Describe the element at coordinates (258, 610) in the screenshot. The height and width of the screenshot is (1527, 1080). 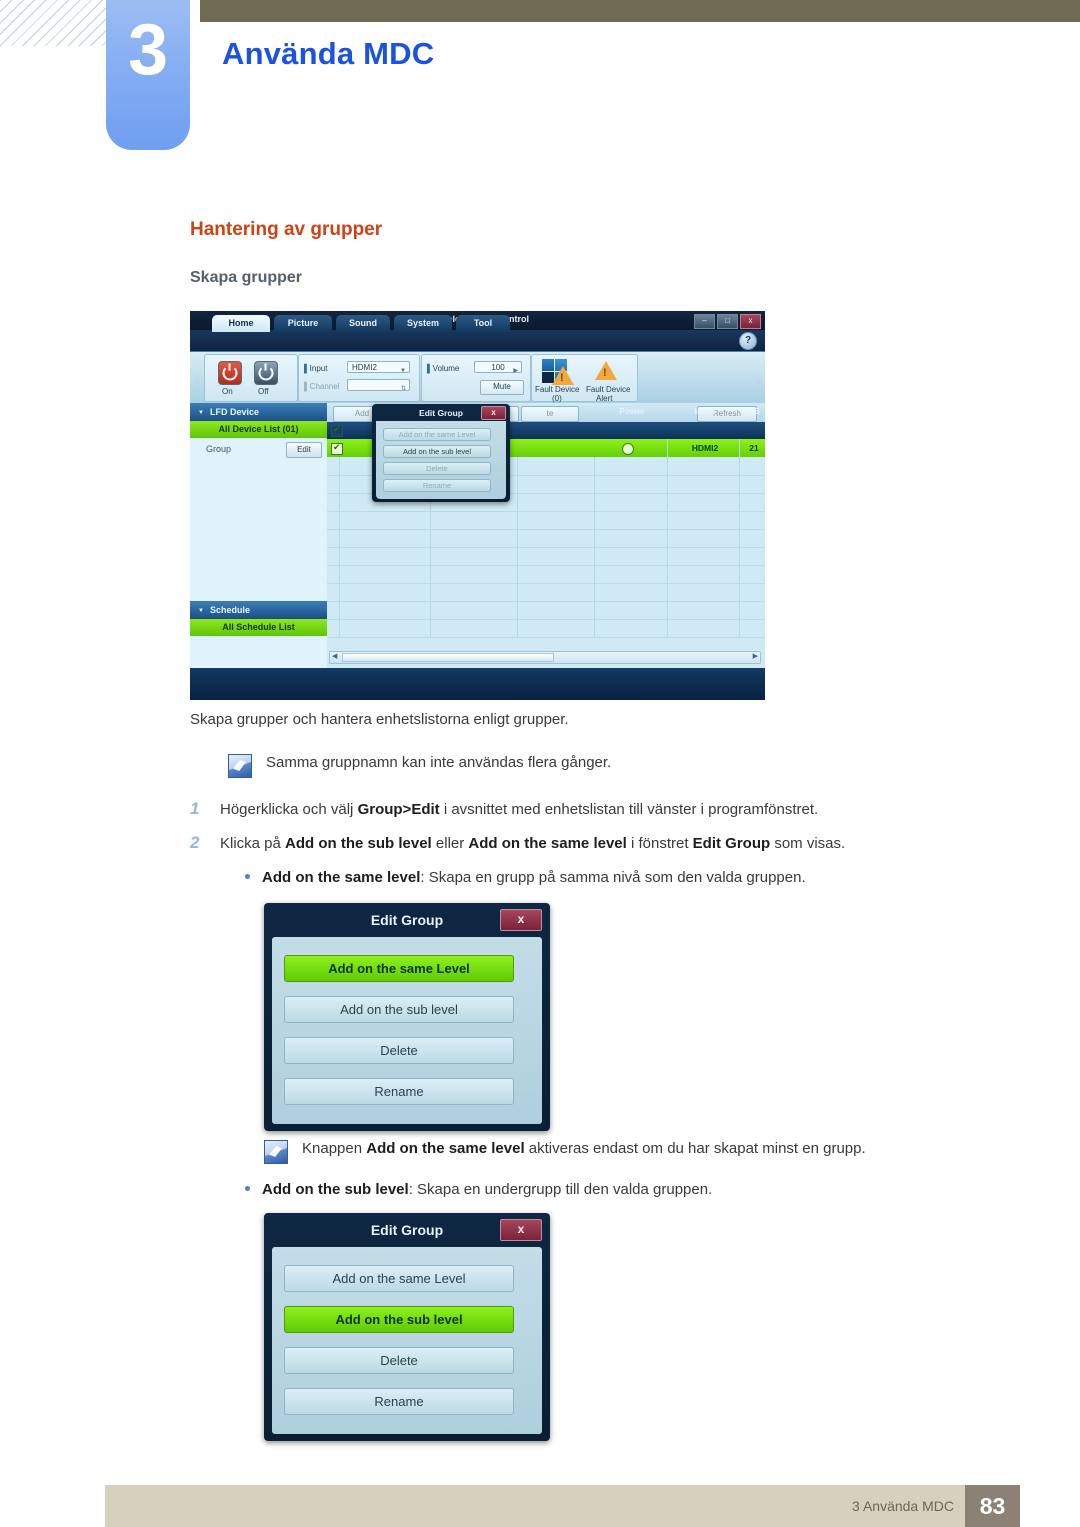
I see `sidebar-item-schedule: Schedule` at that location.